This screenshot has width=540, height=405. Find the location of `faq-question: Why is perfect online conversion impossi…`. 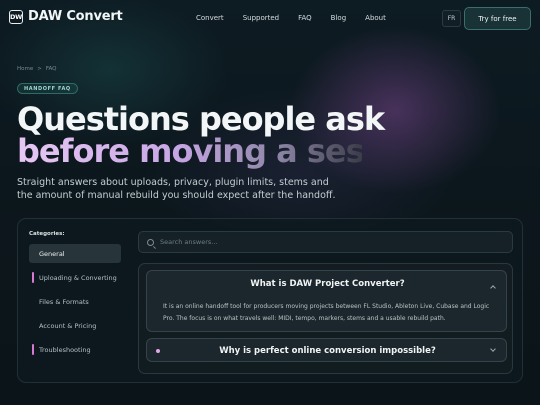

faq-question: Why is perfect online conversion impossi… is located at coordinates (327, 351).